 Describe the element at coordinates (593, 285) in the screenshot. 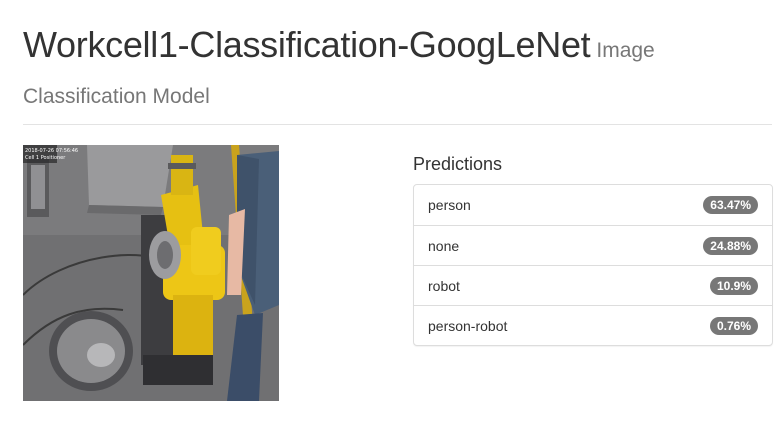

I see `prediction-item: robot 10.9%` at that location.